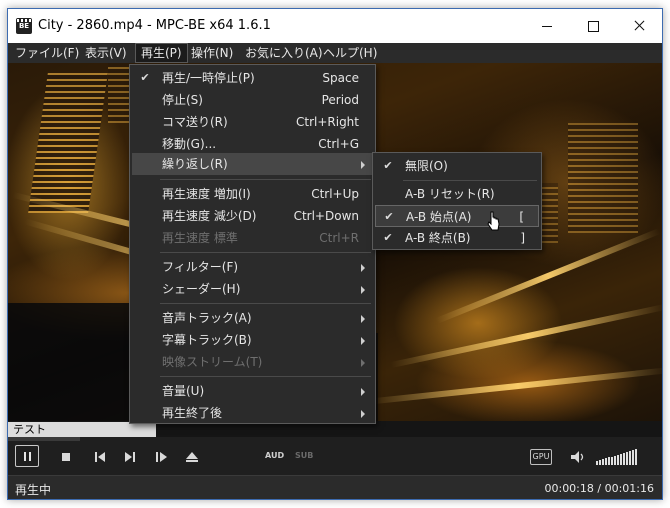 The image size is (670, 508). I want to click on audio-track-badge: AUD, so click(274, 455).